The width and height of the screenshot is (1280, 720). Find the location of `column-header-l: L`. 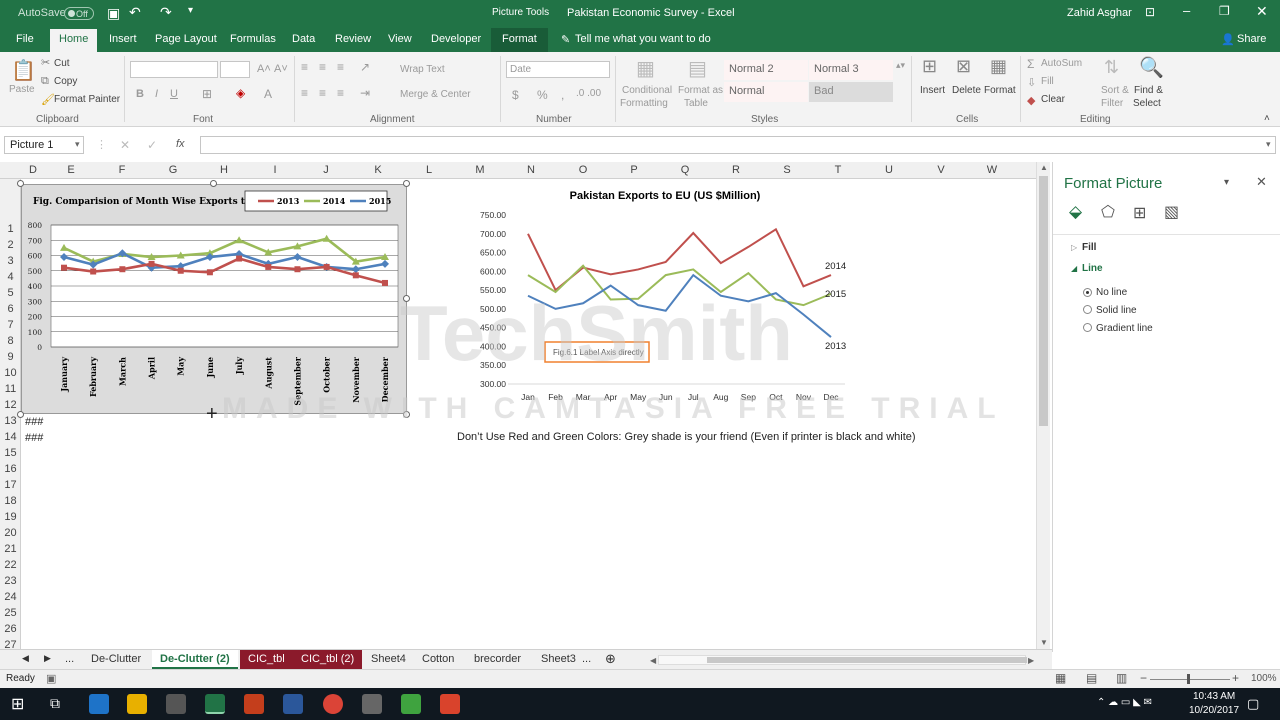

column-header-l: L is located at coordinates (429, 170).